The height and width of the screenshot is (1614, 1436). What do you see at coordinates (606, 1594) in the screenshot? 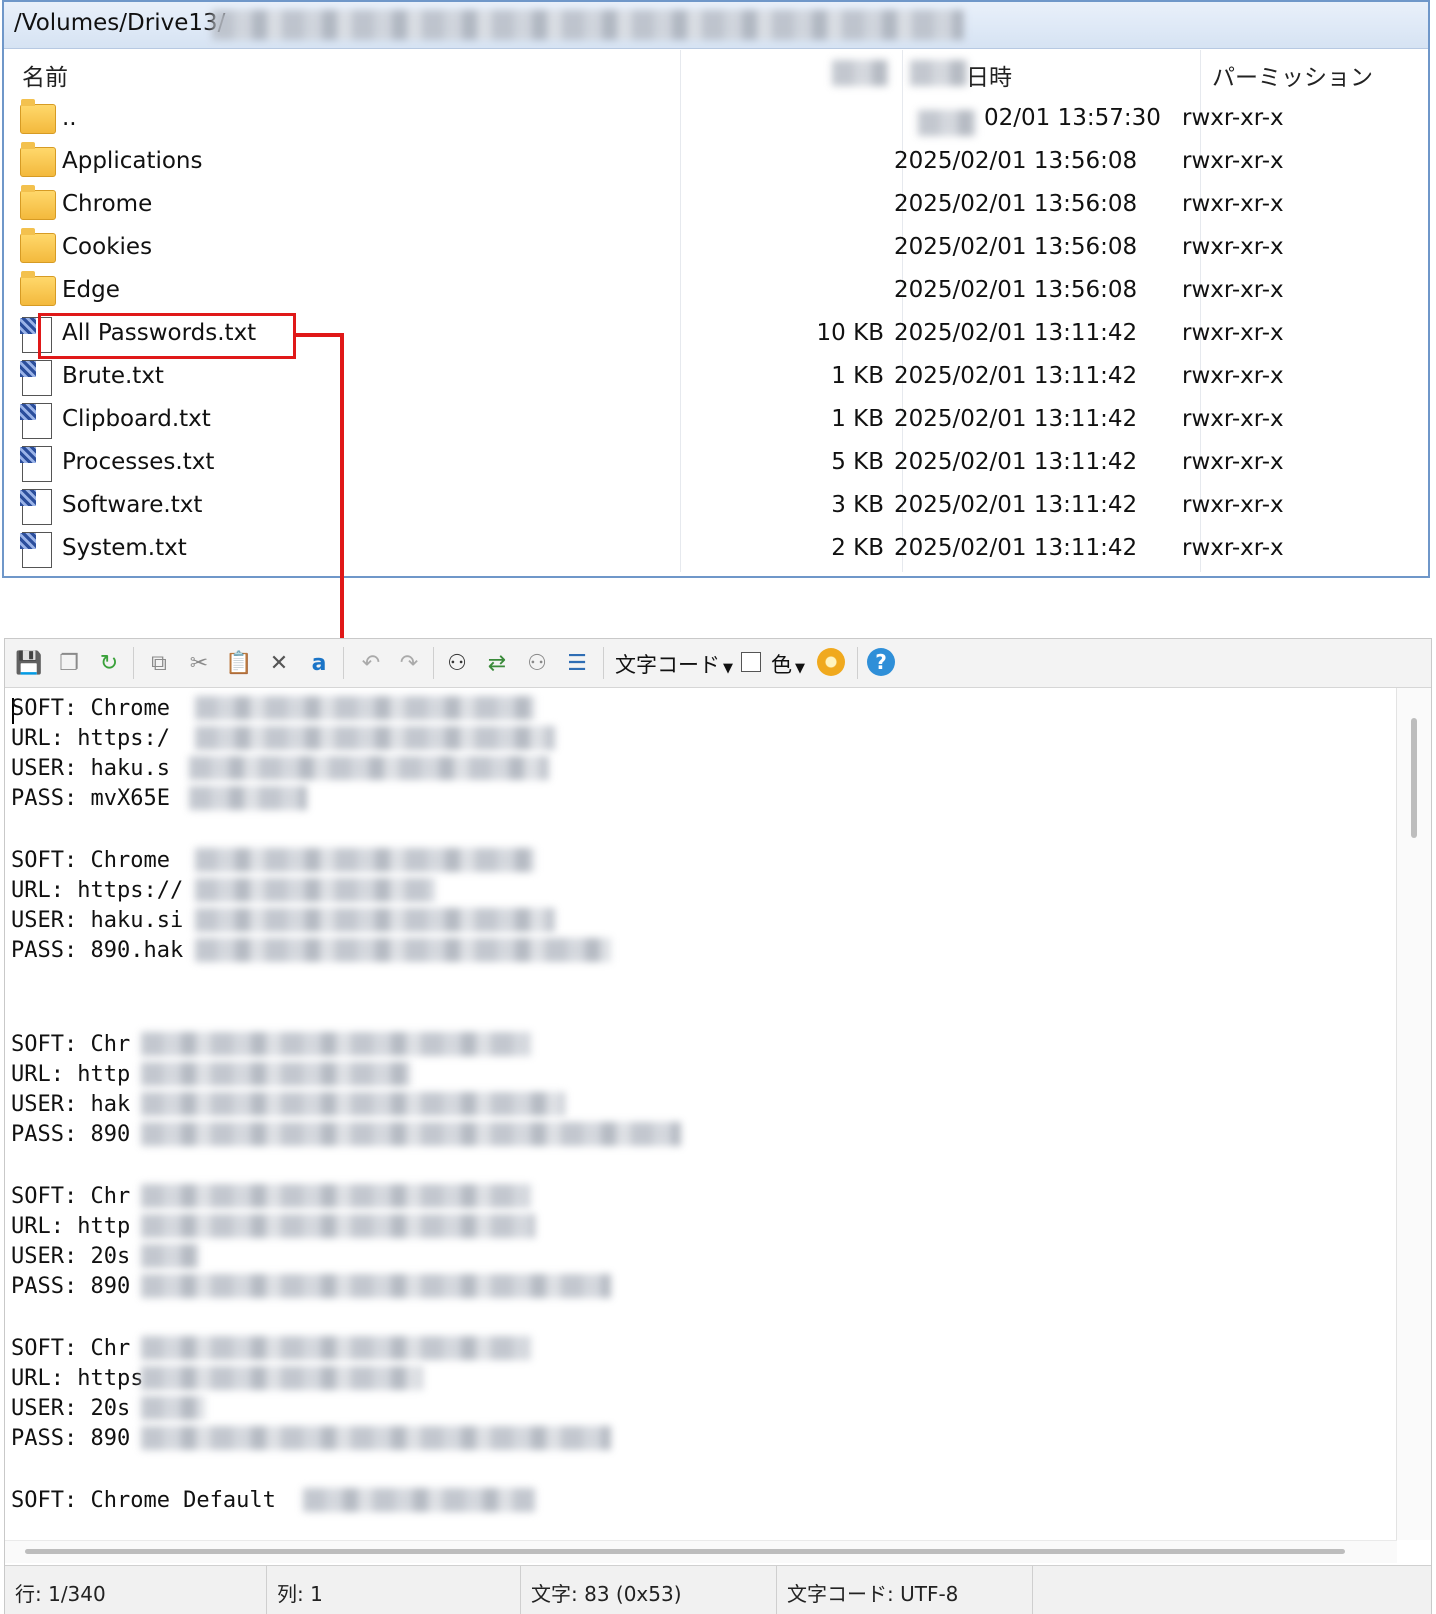
I see `status-char-text: 文字: 83 (0x53)` at bounding box center [606, 1594].